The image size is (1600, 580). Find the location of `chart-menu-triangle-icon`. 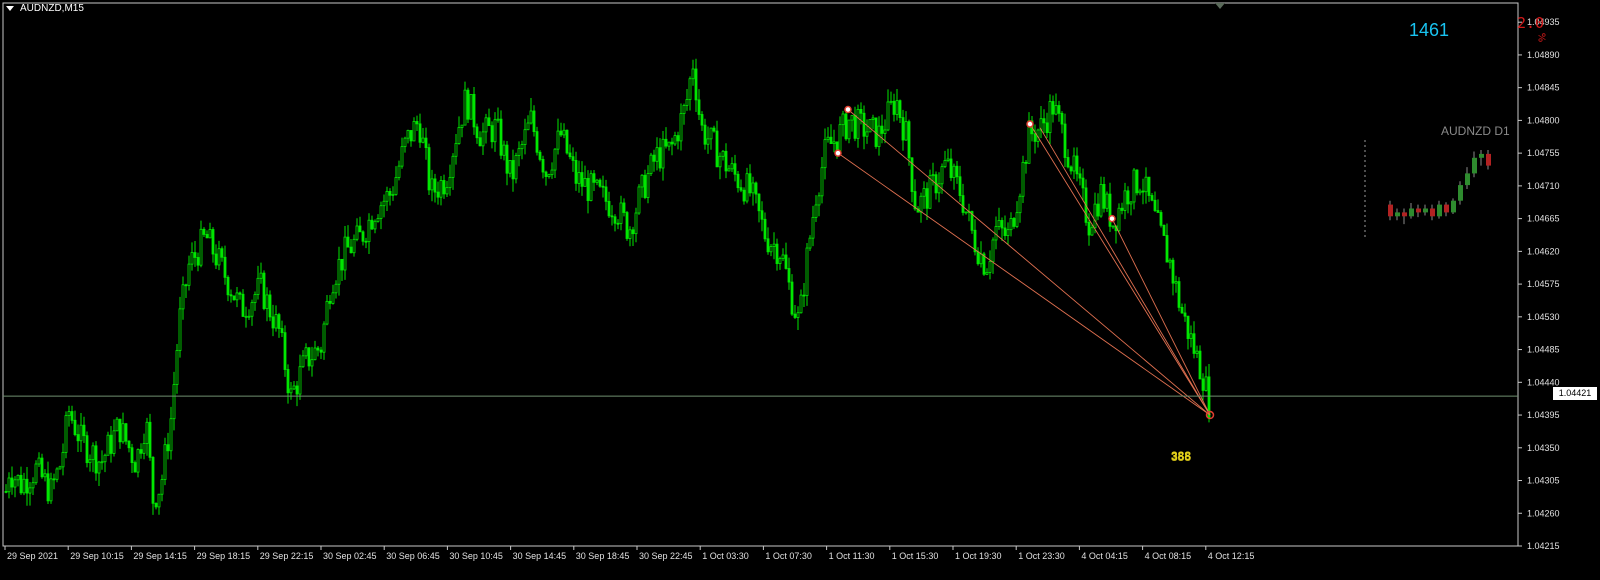

chart-menu-triangle-icon is located at coordinates (10, 8).